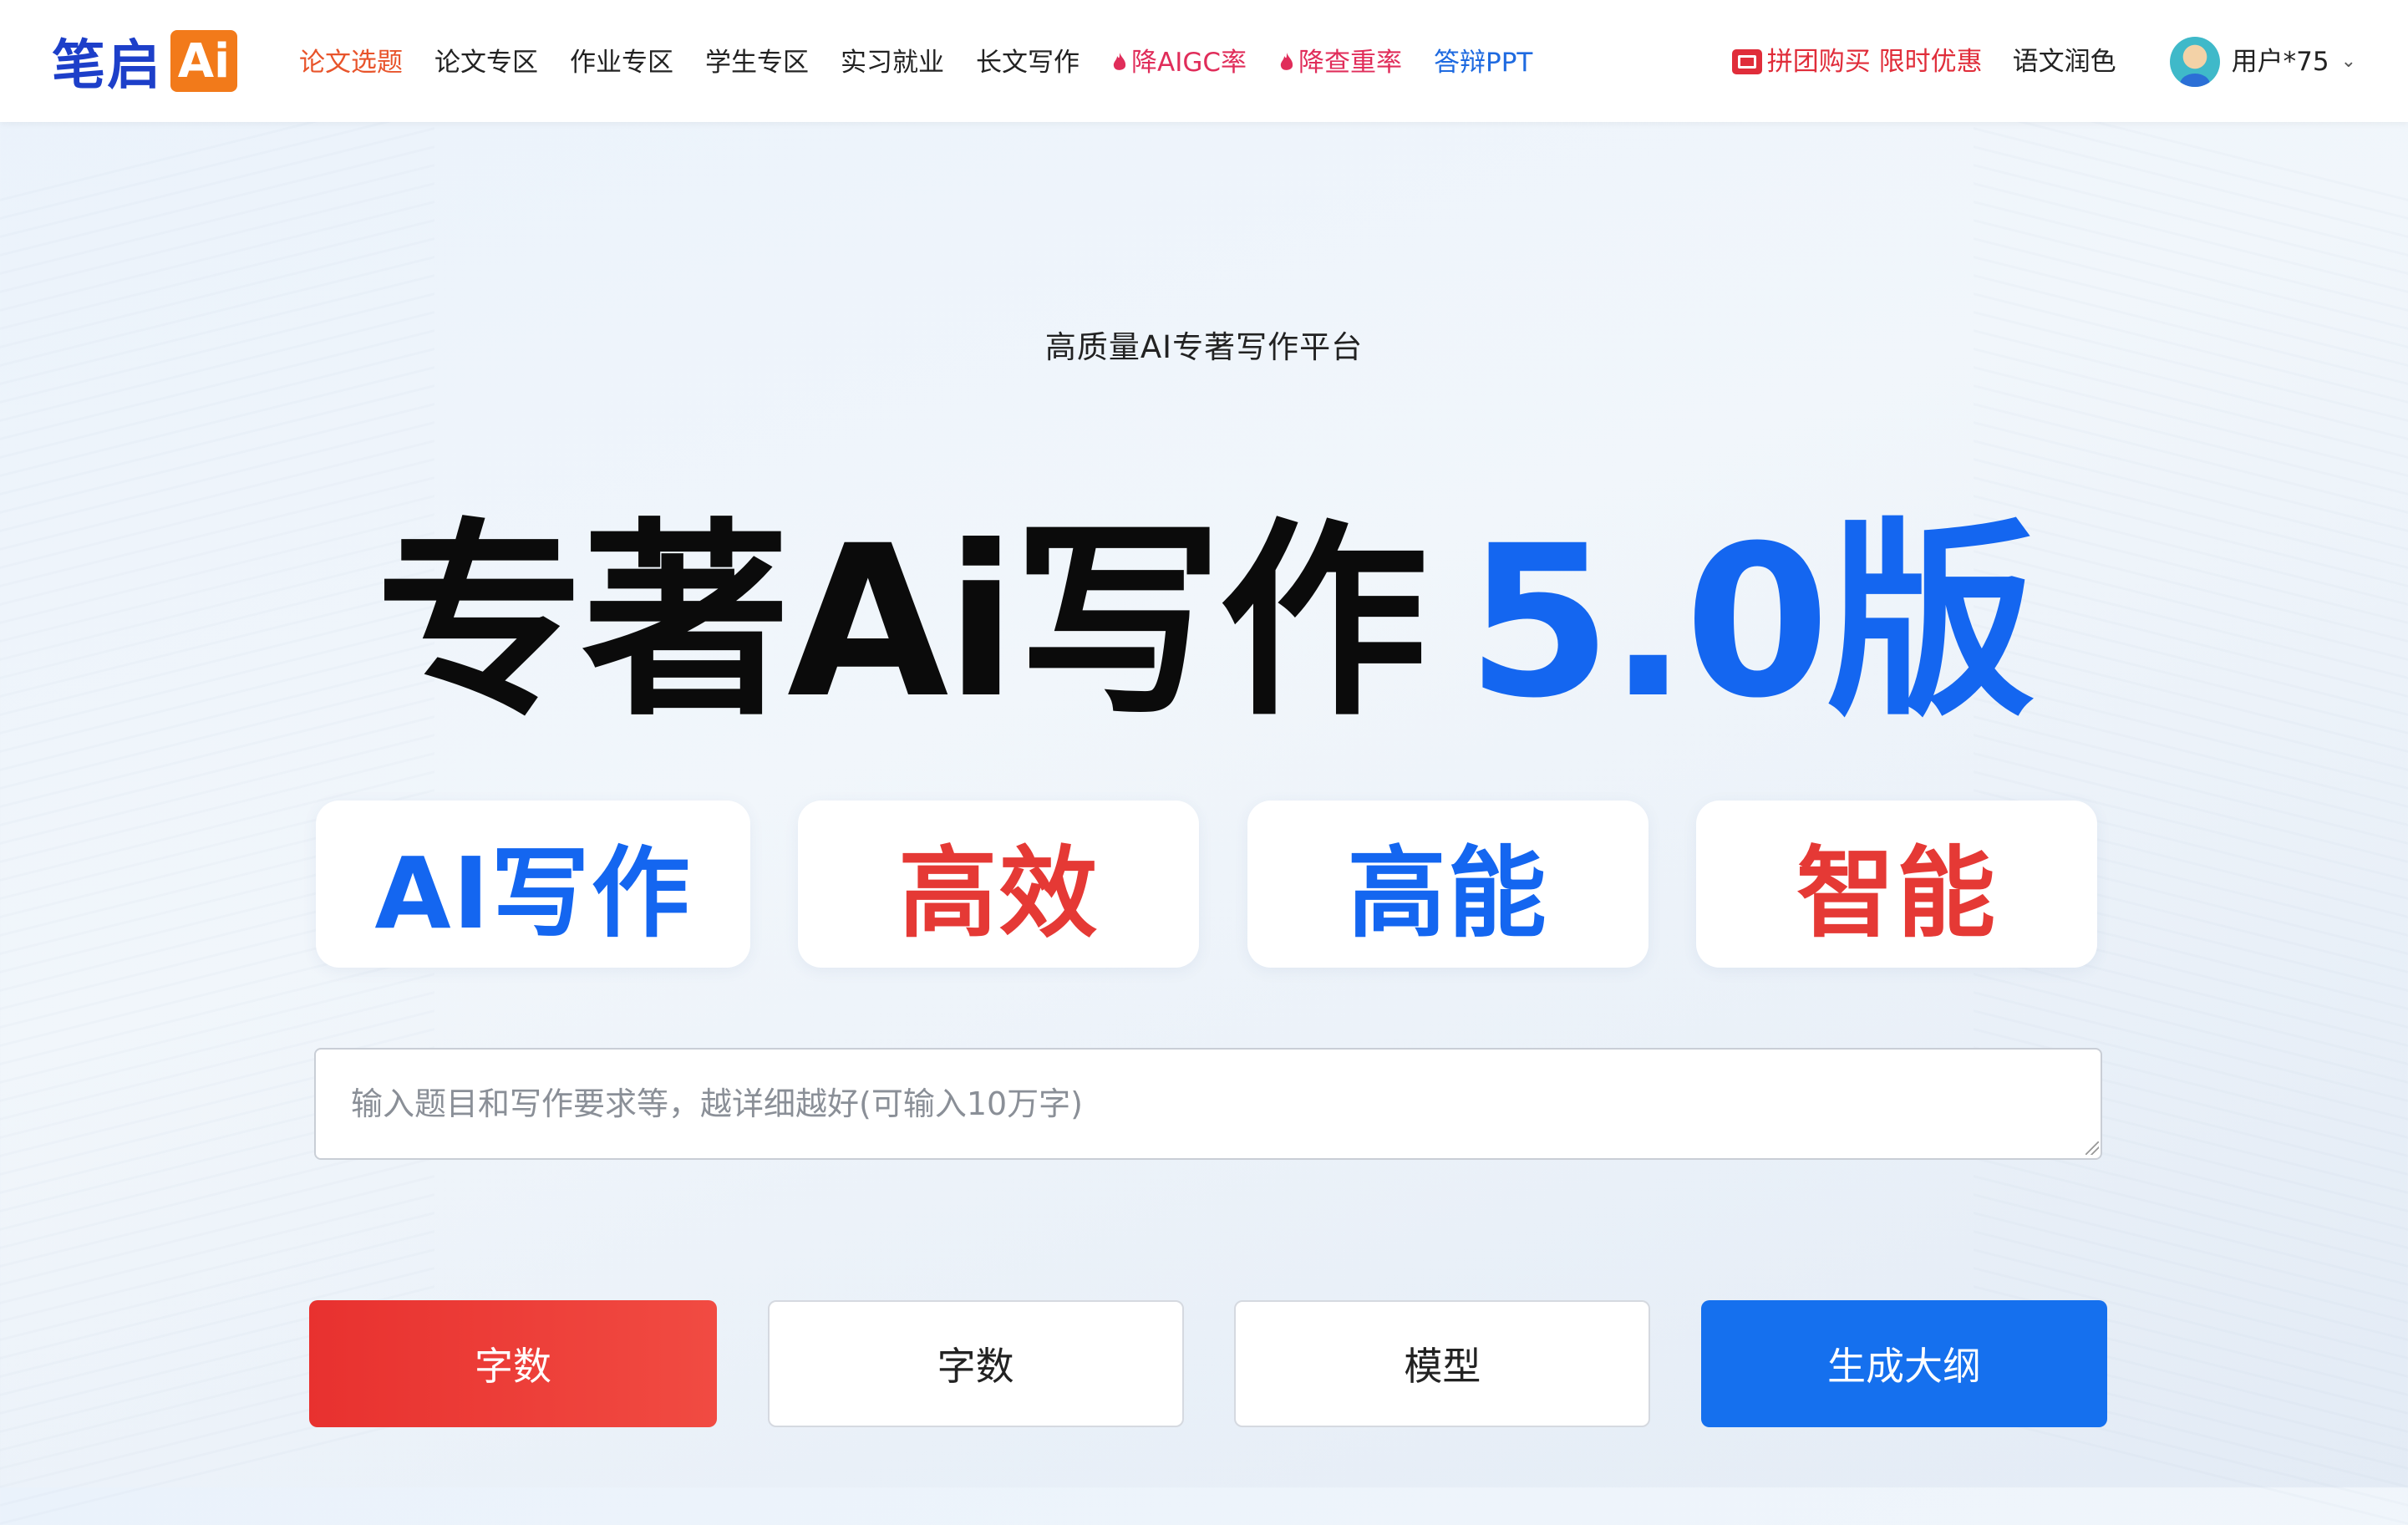 The height and width of the screenshot is (1525, 2408). What do you see at coordinates (1189, 63) in the screenshot?
I see `nav-item-reduce-aigc-label: 降AIGC率` at bounding box center [1189, 63].